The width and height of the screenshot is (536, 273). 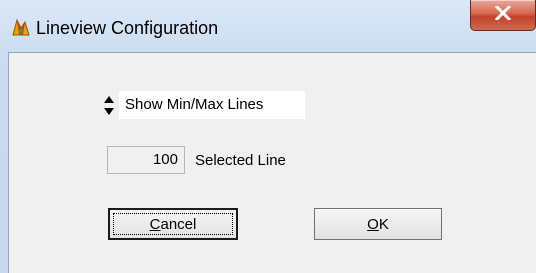 What do you see at coordinates (109, 111) in the screenshot?
I see `spin-down-arrow-icon` at bounding box center [109, 111].